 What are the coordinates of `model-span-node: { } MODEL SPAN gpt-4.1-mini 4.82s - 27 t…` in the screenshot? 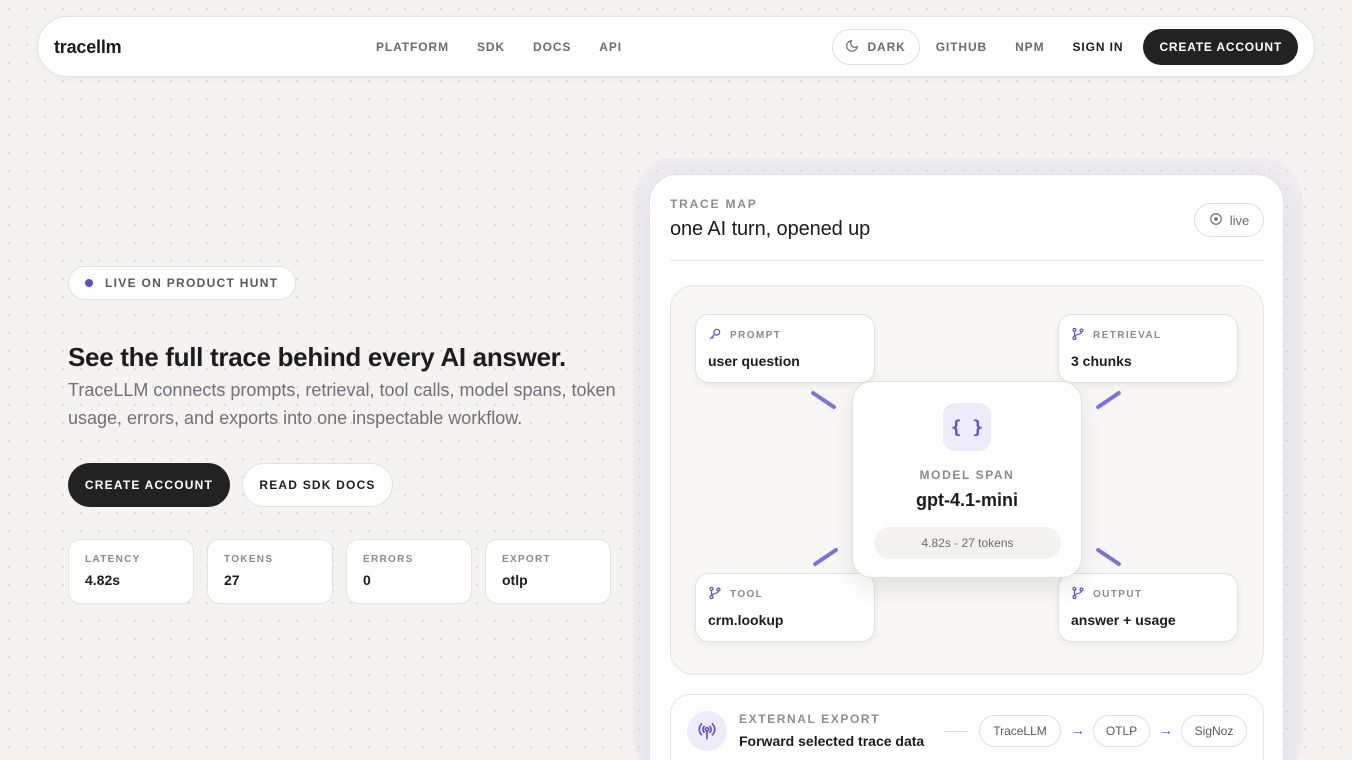 It's located at (967, 479).